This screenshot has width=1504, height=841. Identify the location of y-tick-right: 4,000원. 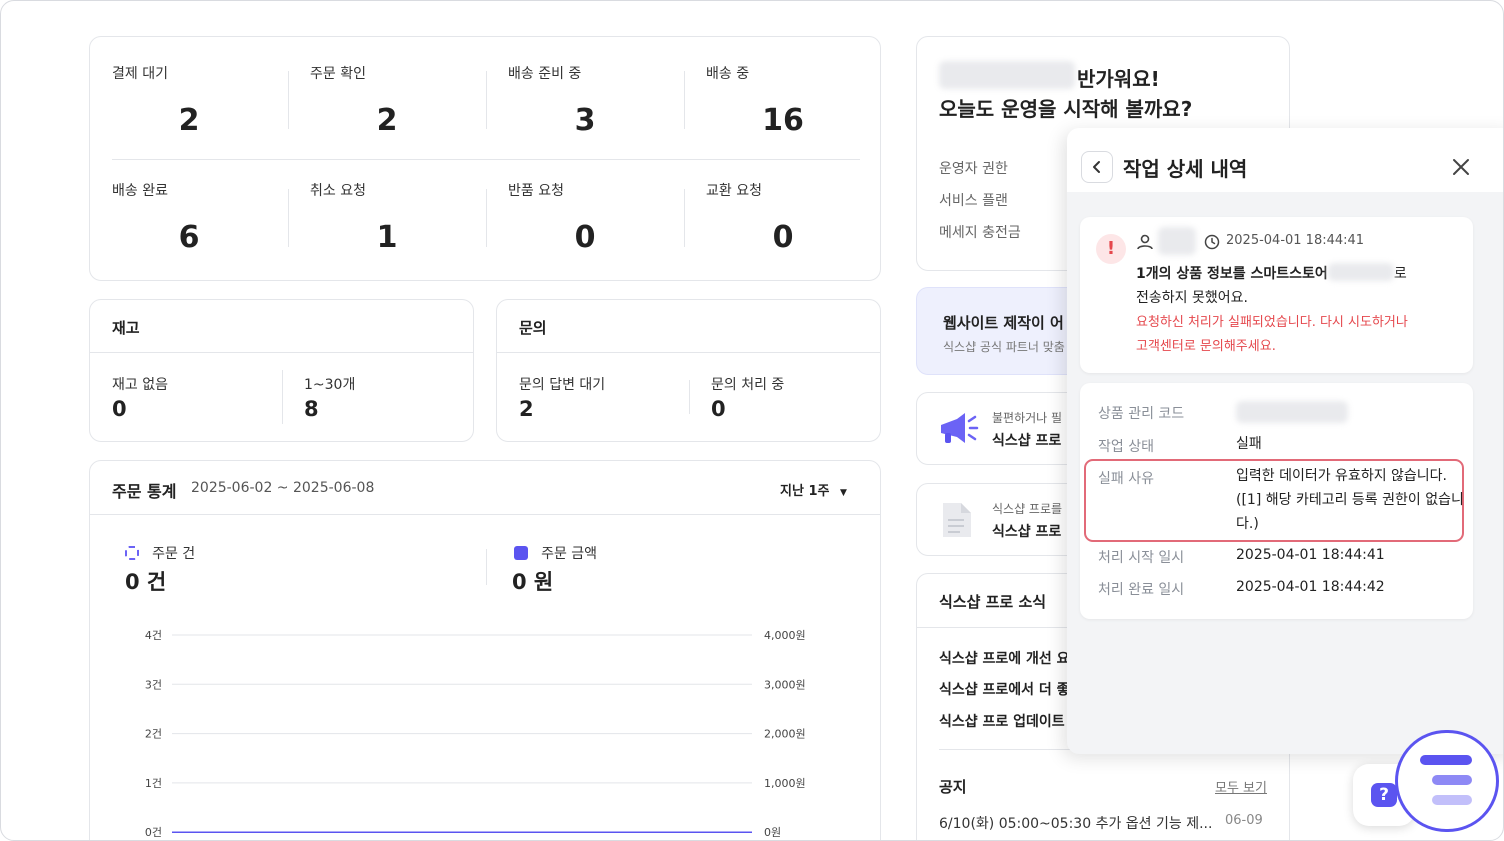
(785, 635).